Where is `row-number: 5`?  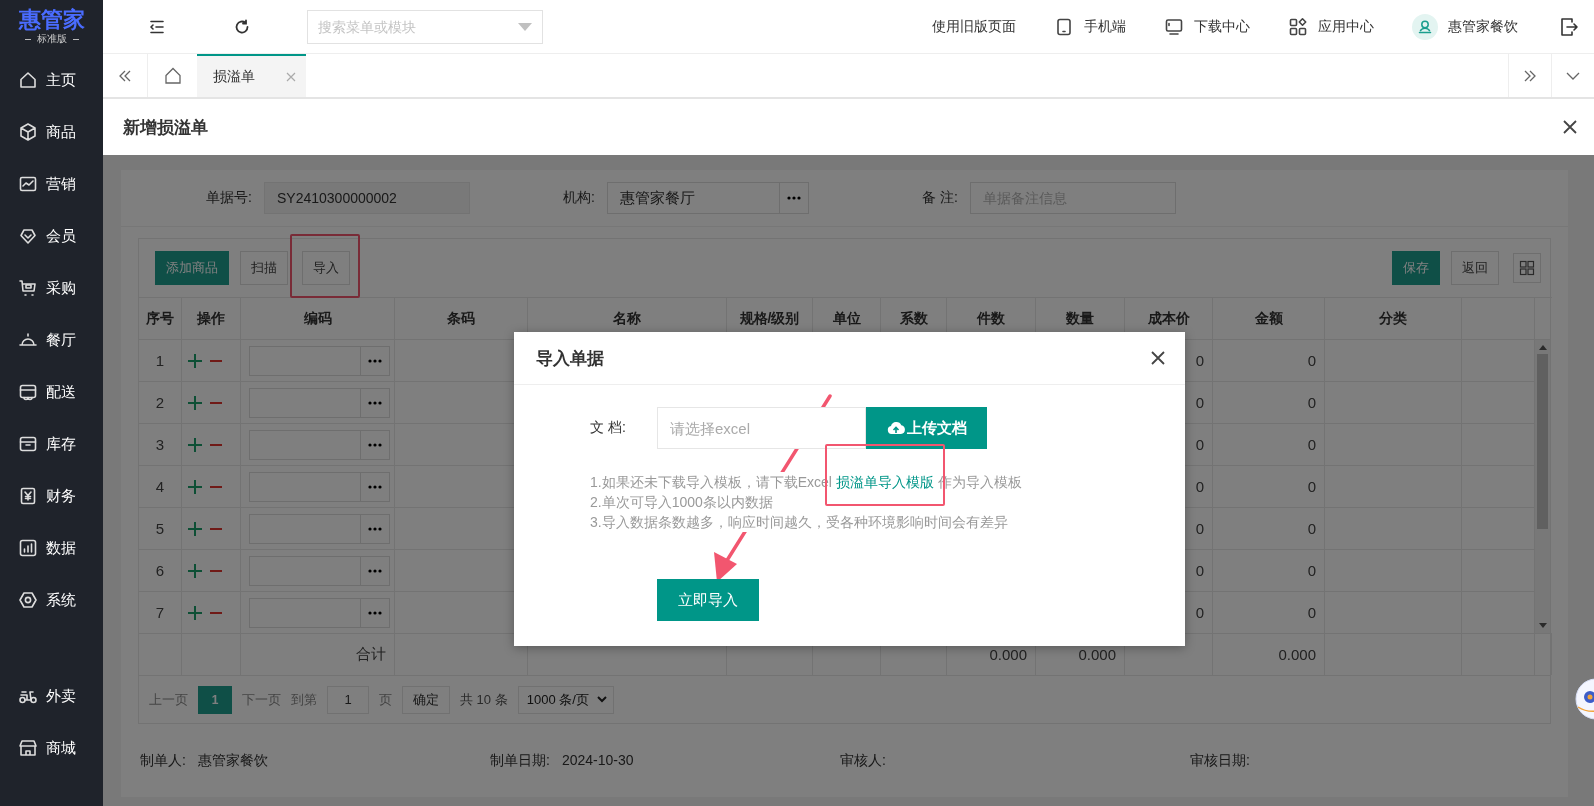
row-number: 5 is located at coordinates (160, 528).